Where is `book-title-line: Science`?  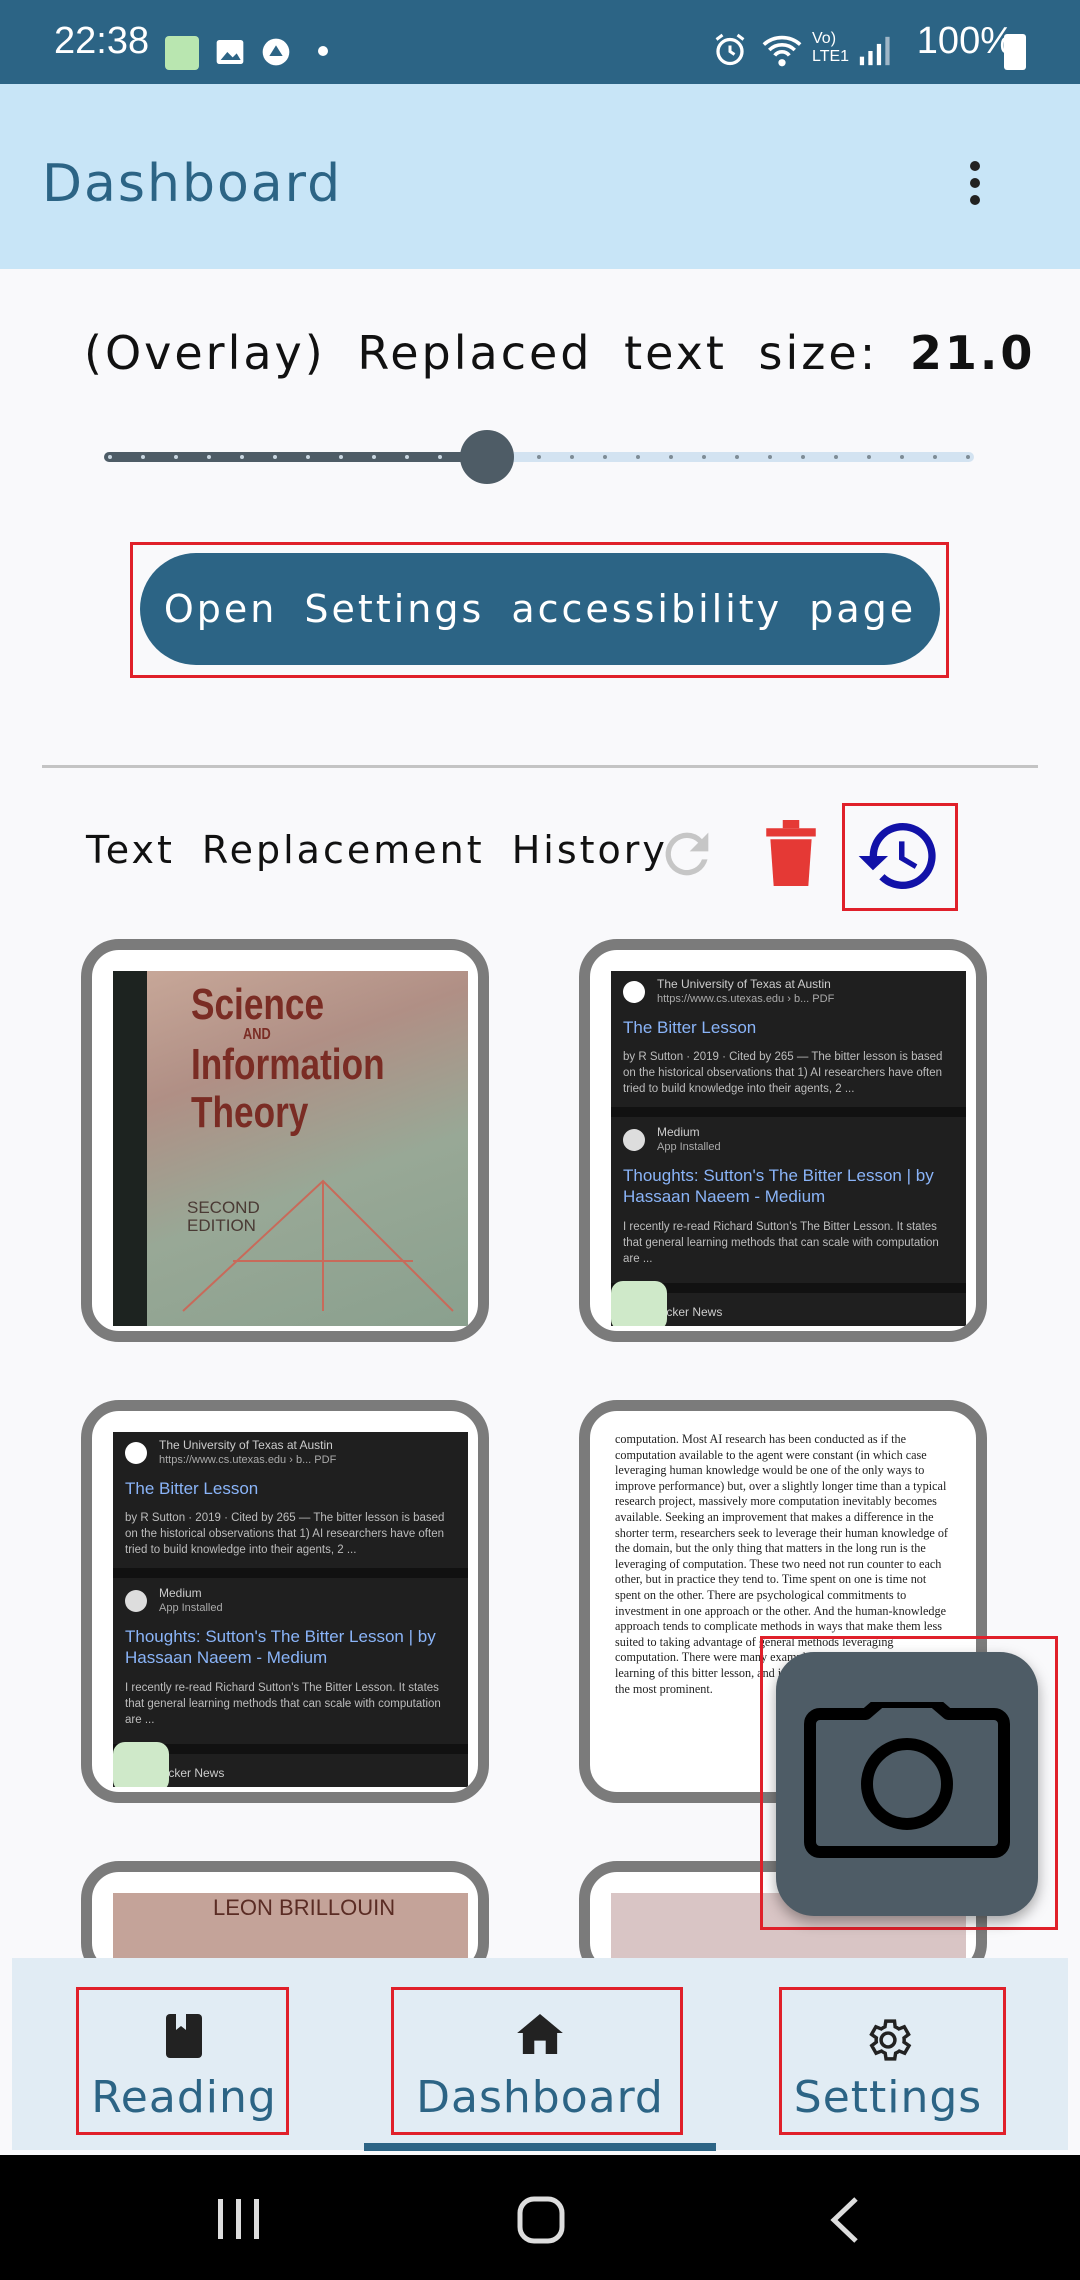
book-title-line: Science is located at coordinates (258, 1004).